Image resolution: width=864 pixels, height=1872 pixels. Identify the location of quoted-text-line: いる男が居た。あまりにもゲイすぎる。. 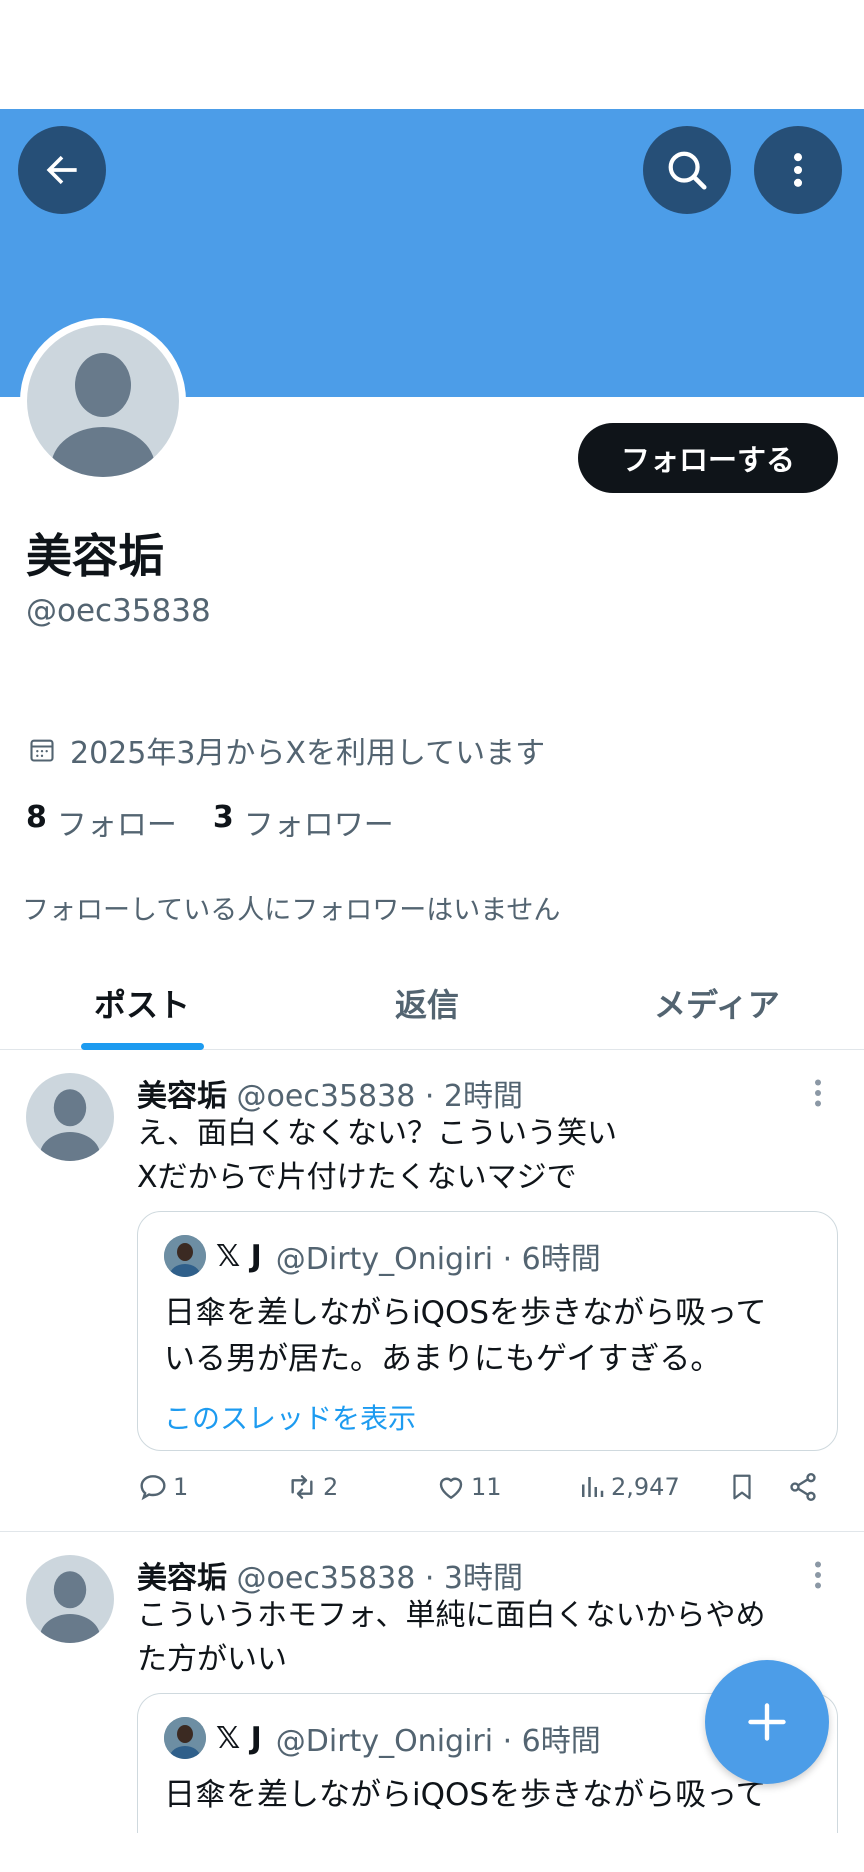
(443, 1359).